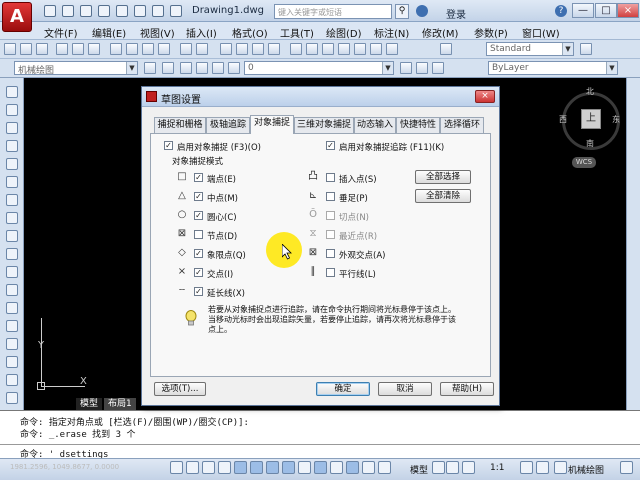 This screenshot has width=640, height=480. What do you see at coordinates (391, 32) in the screenshot?
I see `menu-dimension: 标注(N)` at bounding box center [391, 32].